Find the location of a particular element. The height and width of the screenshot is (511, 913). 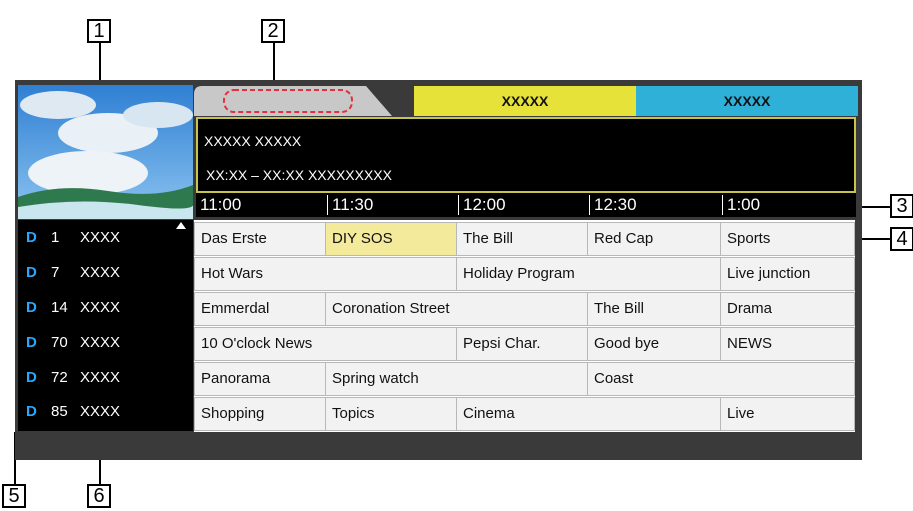

tab-cyan: XXXXX is located at coordinates (747, 101).